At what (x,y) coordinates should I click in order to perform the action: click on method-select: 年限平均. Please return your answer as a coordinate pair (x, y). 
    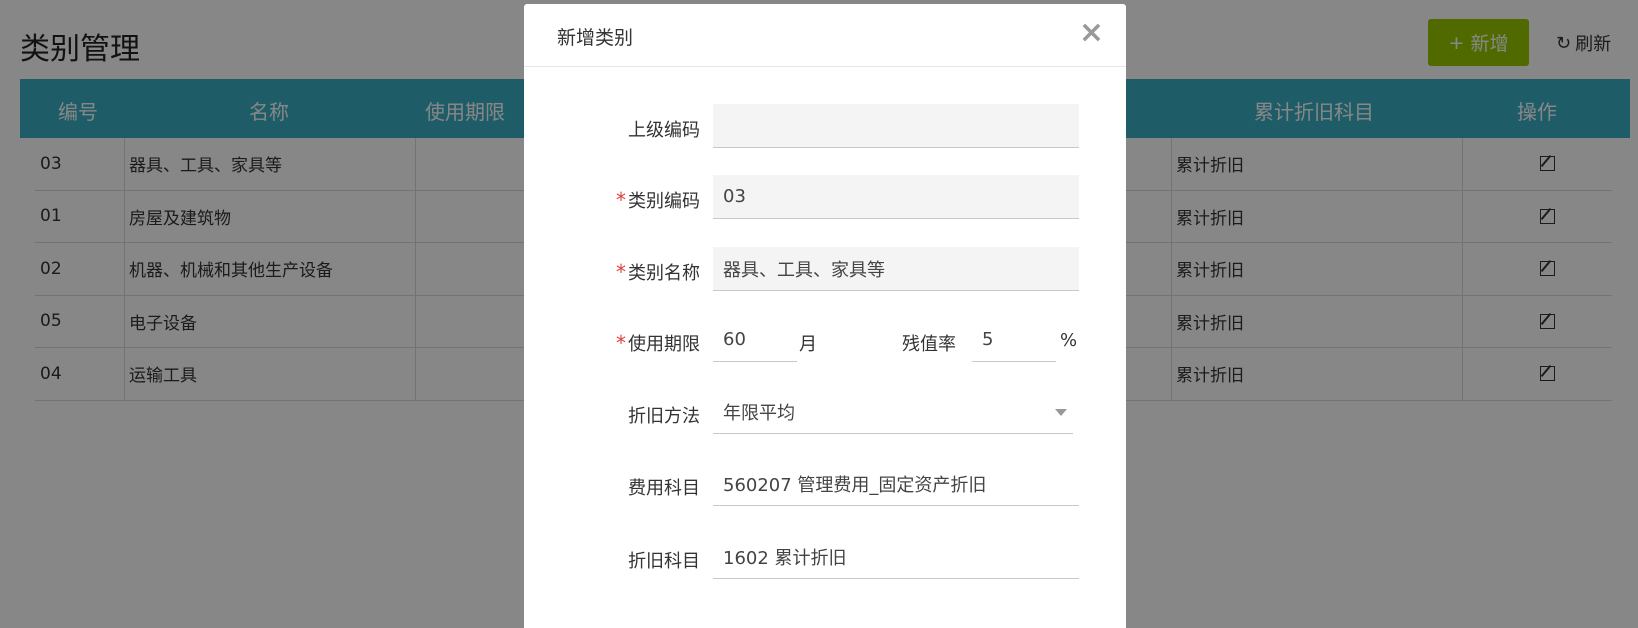
    Looking at the image, I should click on (893, 412).